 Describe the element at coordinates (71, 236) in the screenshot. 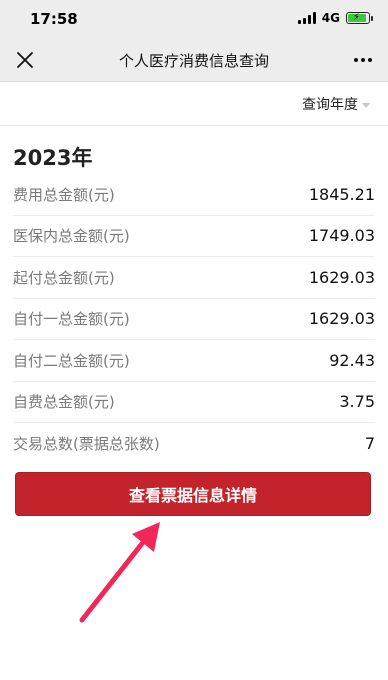

I see `row-label: 医保内总金额(元)` at that location.